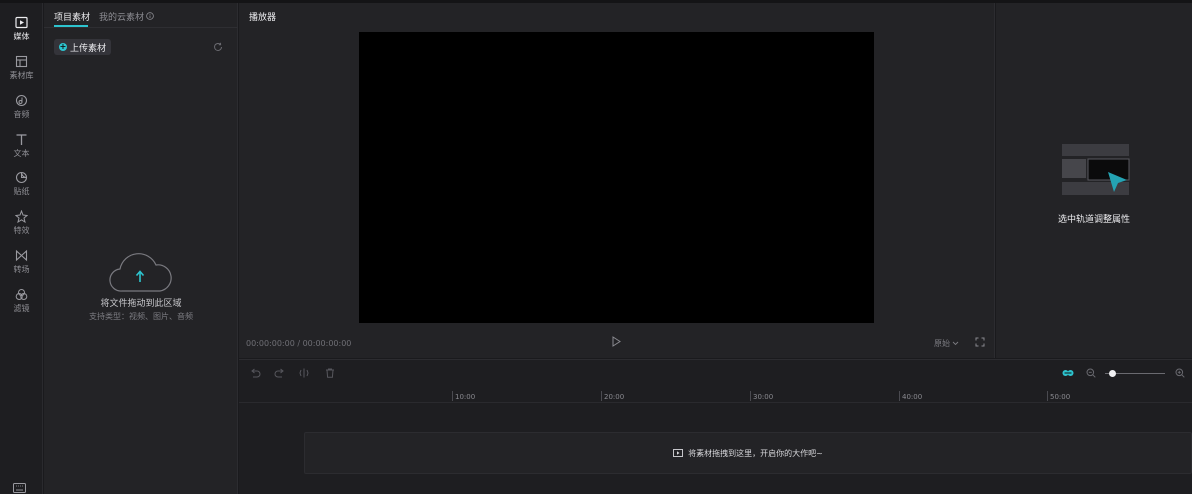 The width and height of the screenshot is (1192, 494). I want to click on rail-label: 转场, so click(21, 269).